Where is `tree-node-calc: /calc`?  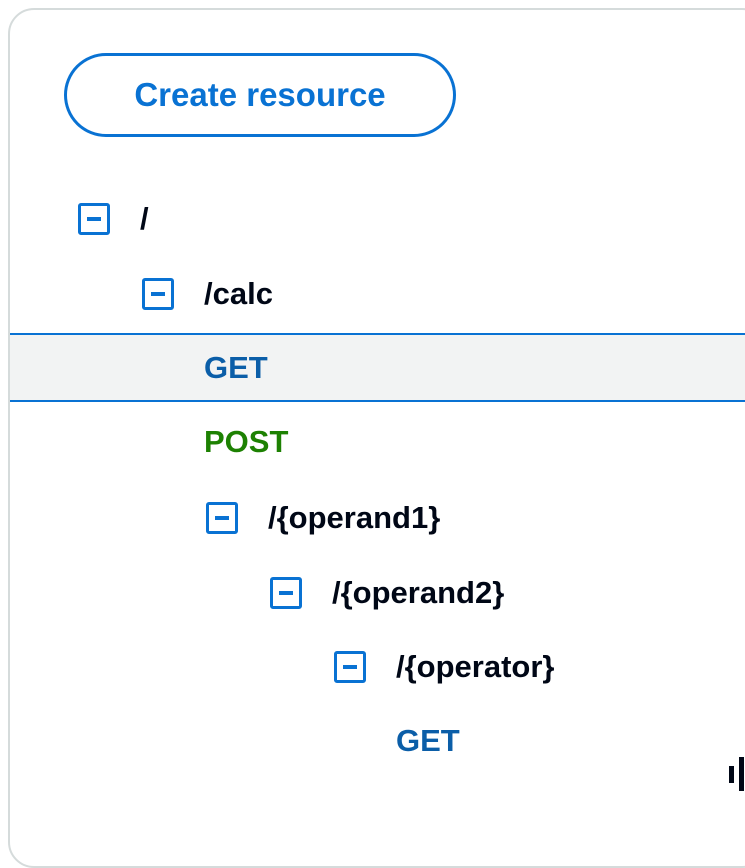
tree-node-calc: /calc is located at coordinates (377, 294).